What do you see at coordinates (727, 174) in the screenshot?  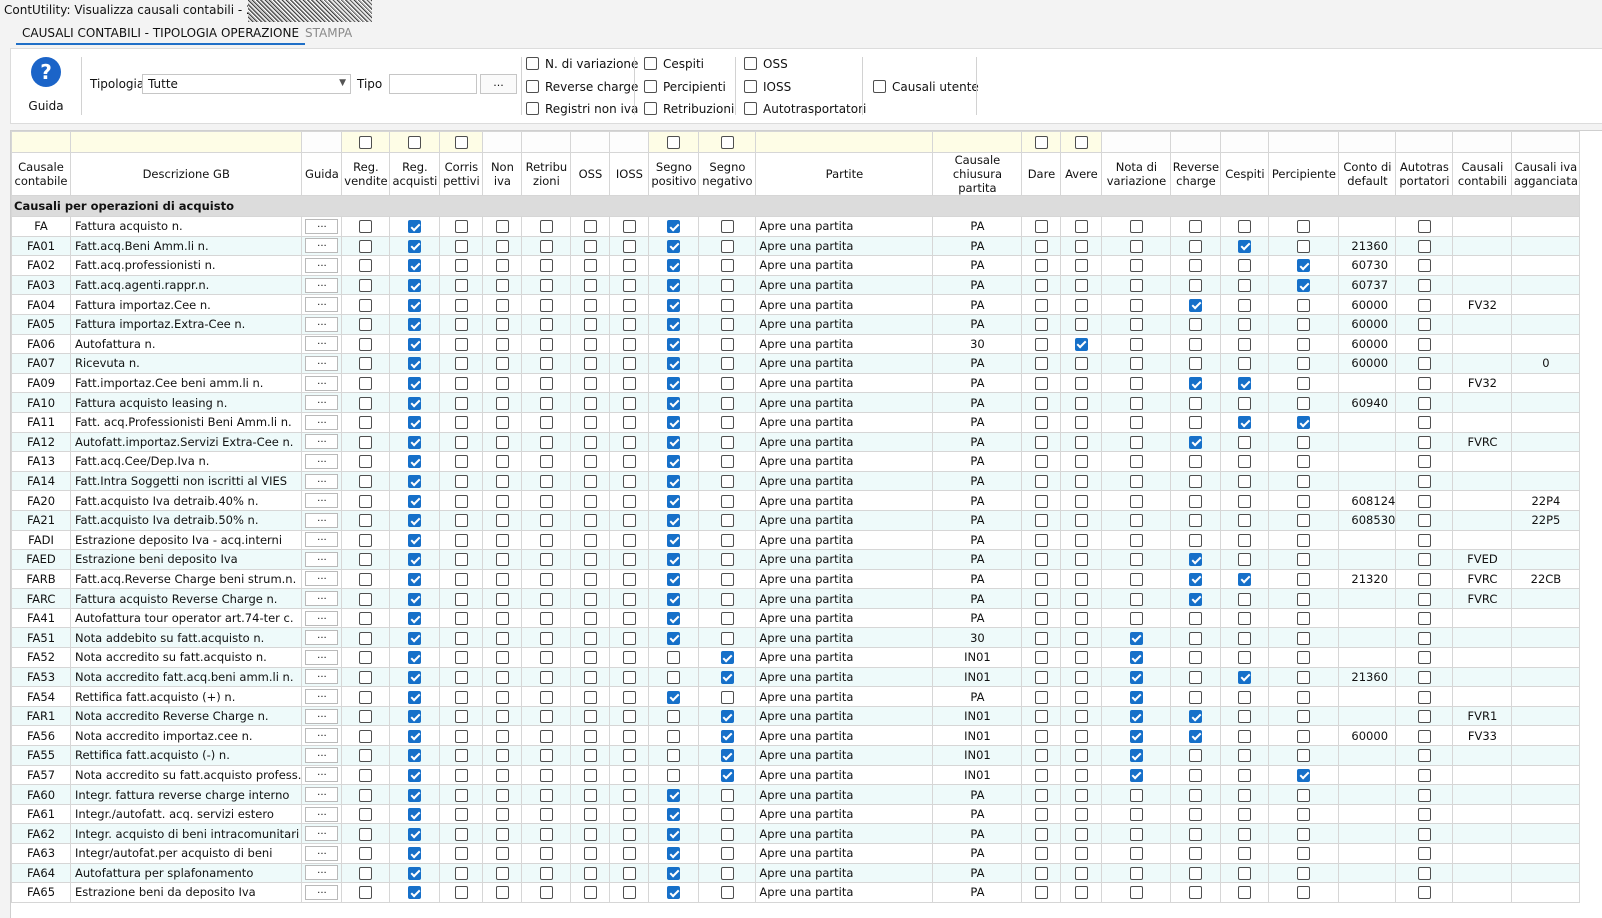 I see `column-header: Segno negativo` at bounding box center [727, 174].